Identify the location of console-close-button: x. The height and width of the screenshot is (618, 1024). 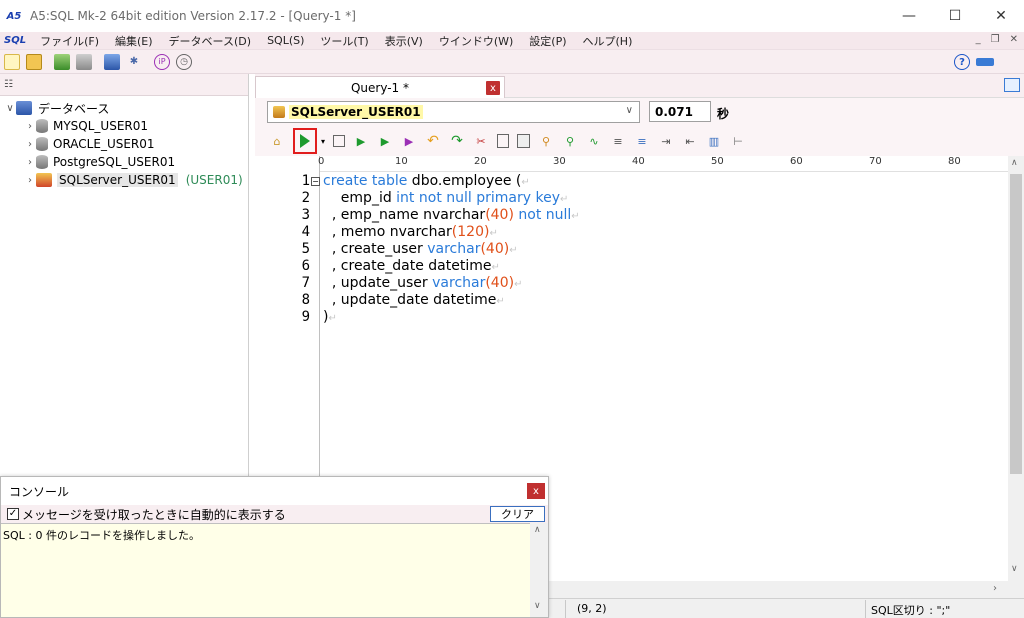
(536, 491).